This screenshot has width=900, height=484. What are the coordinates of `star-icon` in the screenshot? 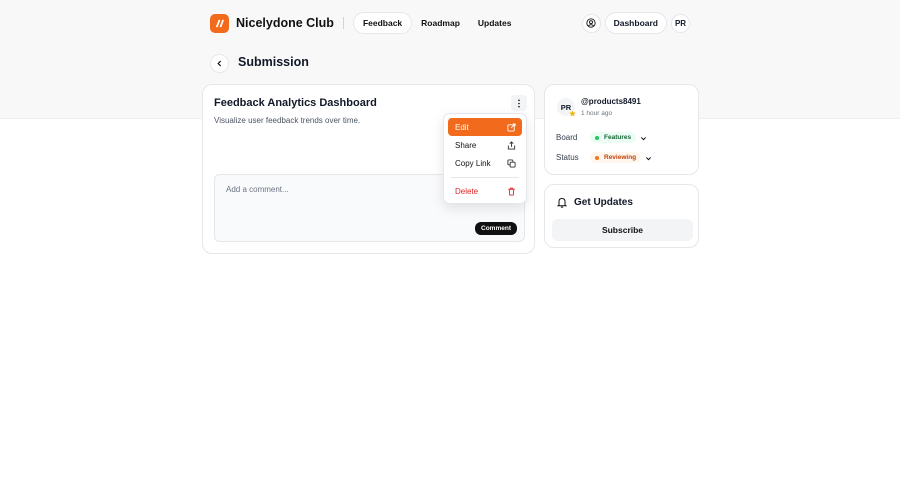 It's located at (572, 113).